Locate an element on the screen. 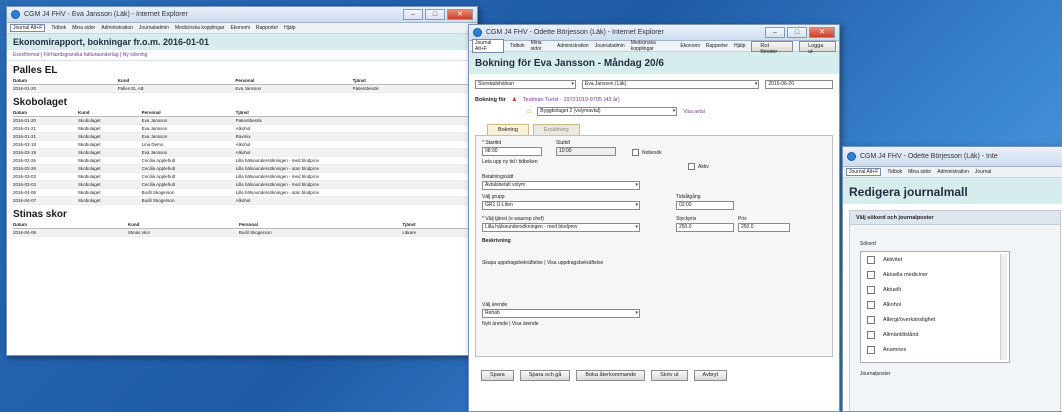 This screenshot has height=412, width=1062. keyword-item: Aktuellt is located at coordinates (935, 289).